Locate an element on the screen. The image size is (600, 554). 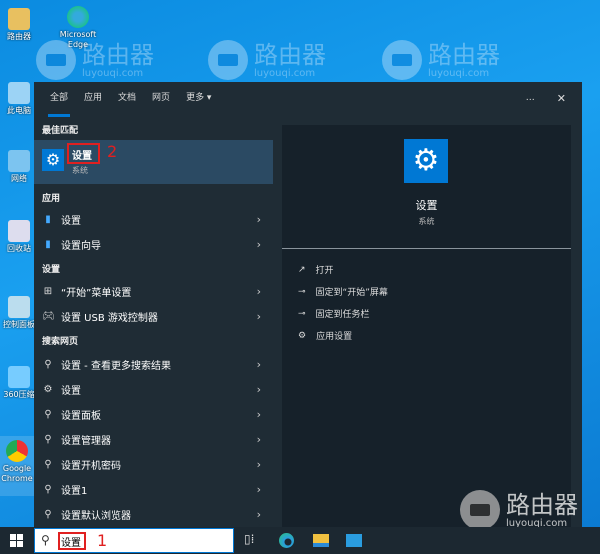
open-icon: ↗ is located at coordinates (302, 269).